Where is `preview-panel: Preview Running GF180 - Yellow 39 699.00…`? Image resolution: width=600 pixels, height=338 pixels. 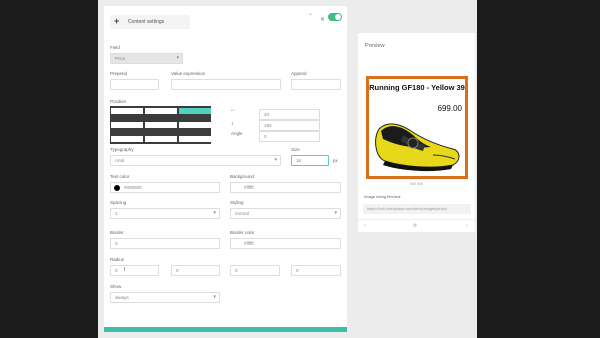
preview-panel: Preview Running GF180 - Yellow 39 699.00… is located at coordinates (416, 132).